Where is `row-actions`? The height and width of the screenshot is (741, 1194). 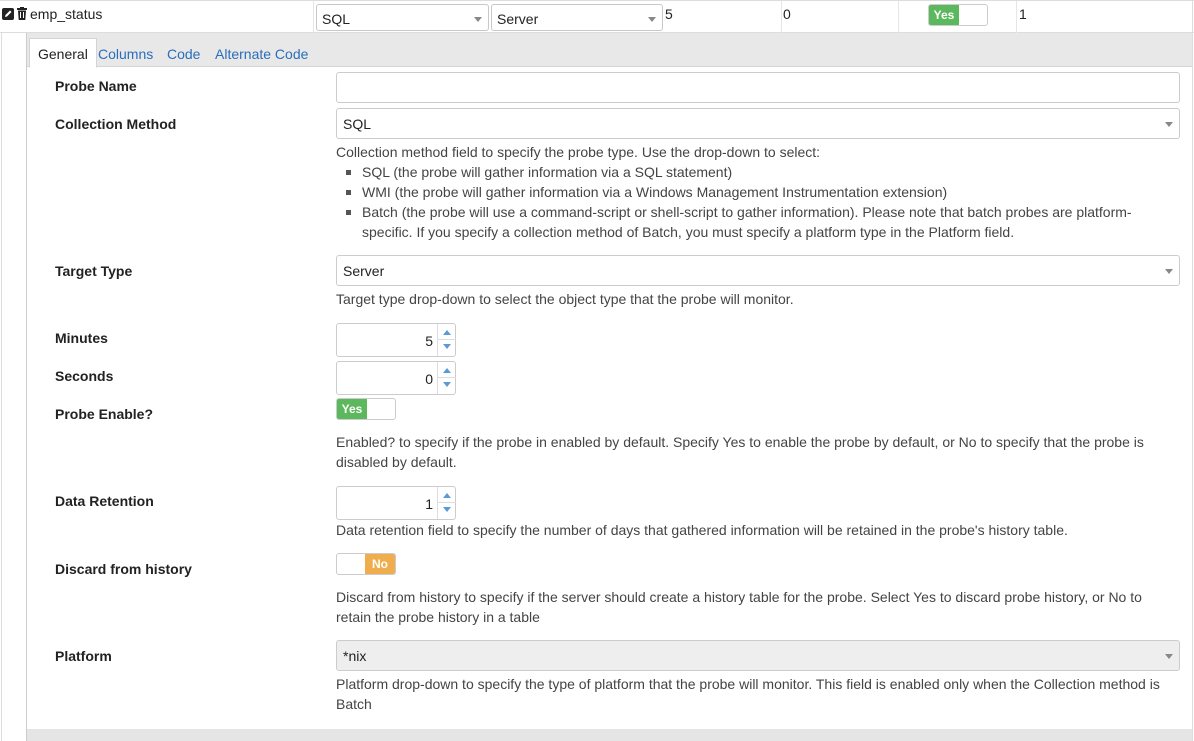
row-actions is located at coordinates (15, 15).